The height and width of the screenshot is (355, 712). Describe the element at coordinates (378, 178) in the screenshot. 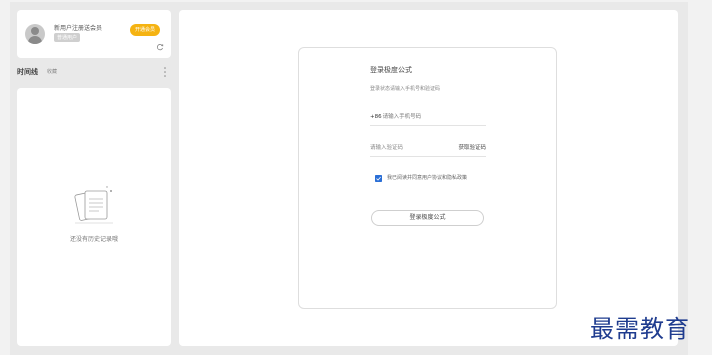

I see `agreement-checkbox` at that location.